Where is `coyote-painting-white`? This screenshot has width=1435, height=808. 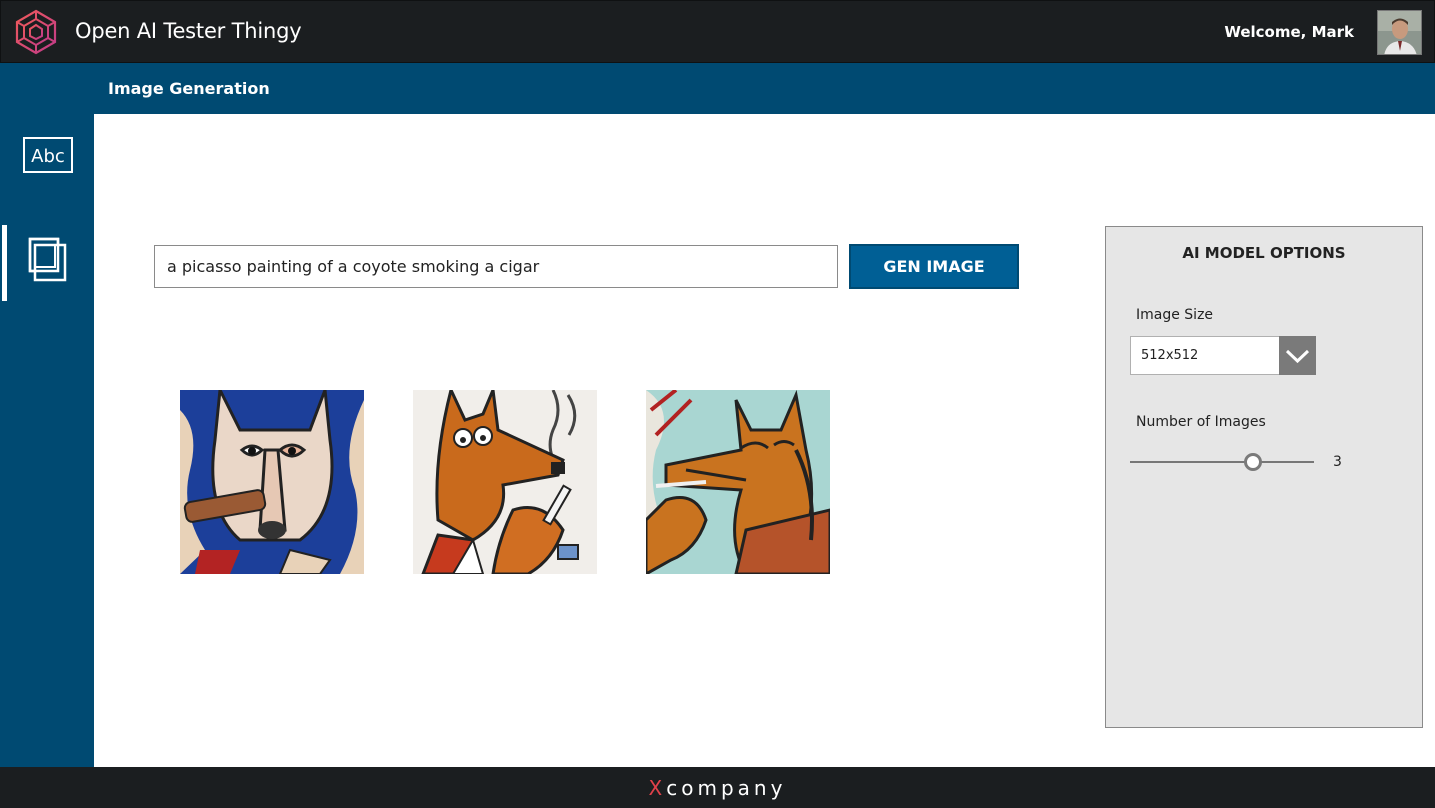
coyote-painting-white is located at coordinates (505, 482).